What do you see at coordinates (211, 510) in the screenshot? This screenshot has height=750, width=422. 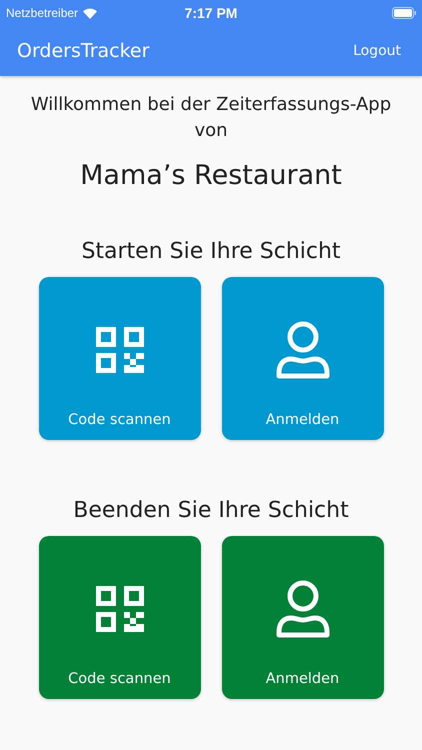 I see `section-heading: Beenden Sie Ihre Schicht` at bounding box center [211, 510].